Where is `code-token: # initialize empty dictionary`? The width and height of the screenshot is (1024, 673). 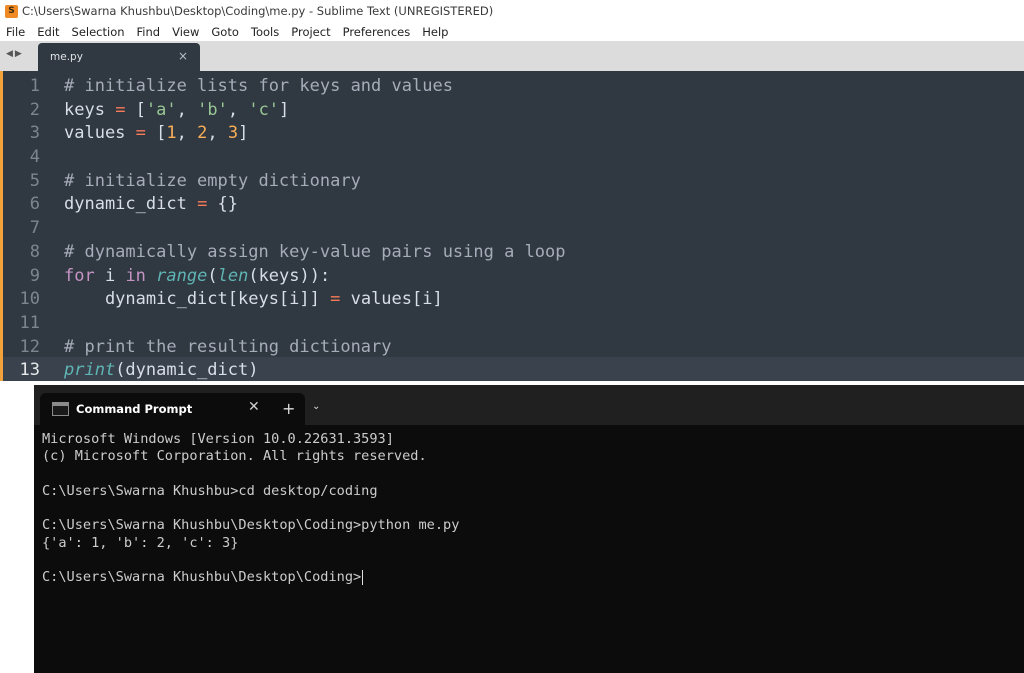 code-token: # initialize empty dictionary is located at coordinates (212, 180).